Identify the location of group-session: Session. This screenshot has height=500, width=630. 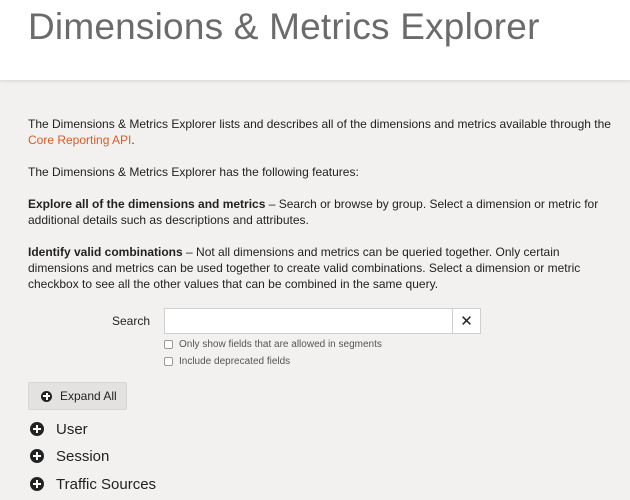
(68, 456).